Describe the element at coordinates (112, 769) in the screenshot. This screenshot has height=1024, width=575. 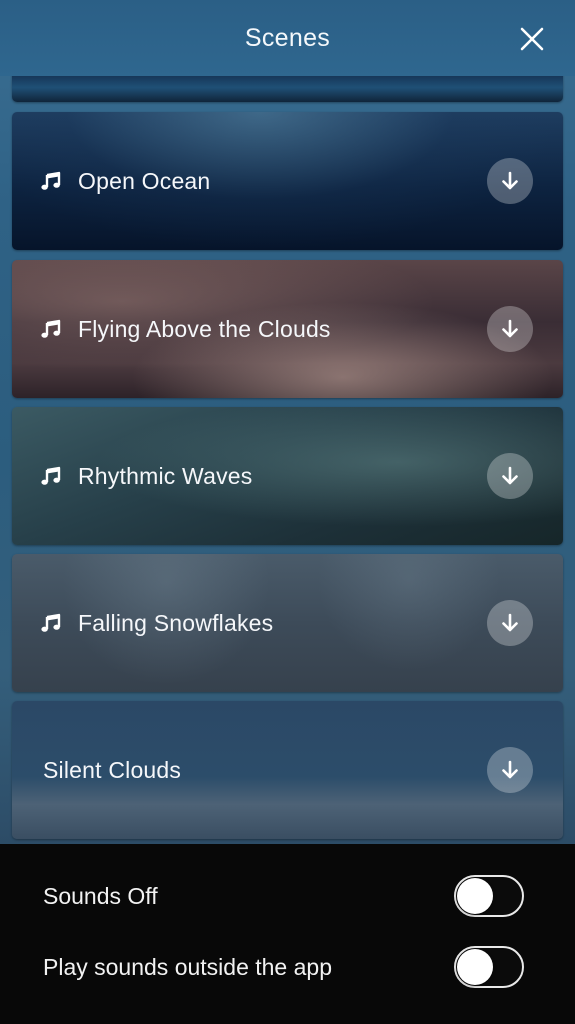
I see `scene-title: Silent Clouds` at that location.